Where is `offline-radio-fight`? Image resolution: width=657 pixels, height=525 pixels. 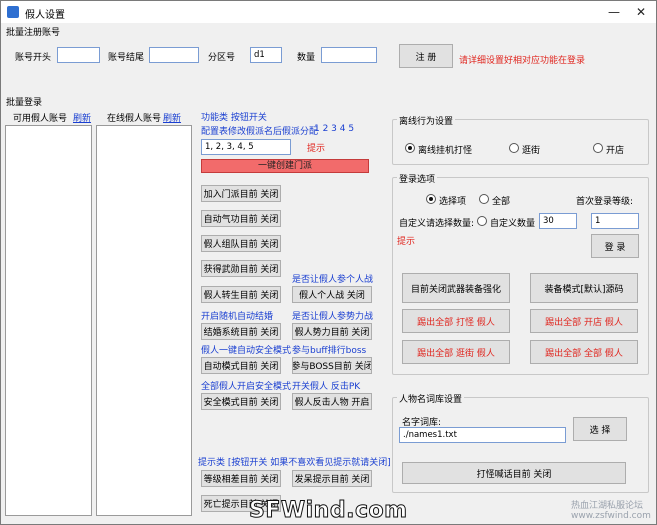 offline-radio-fight is located at coordinates (410, 148).